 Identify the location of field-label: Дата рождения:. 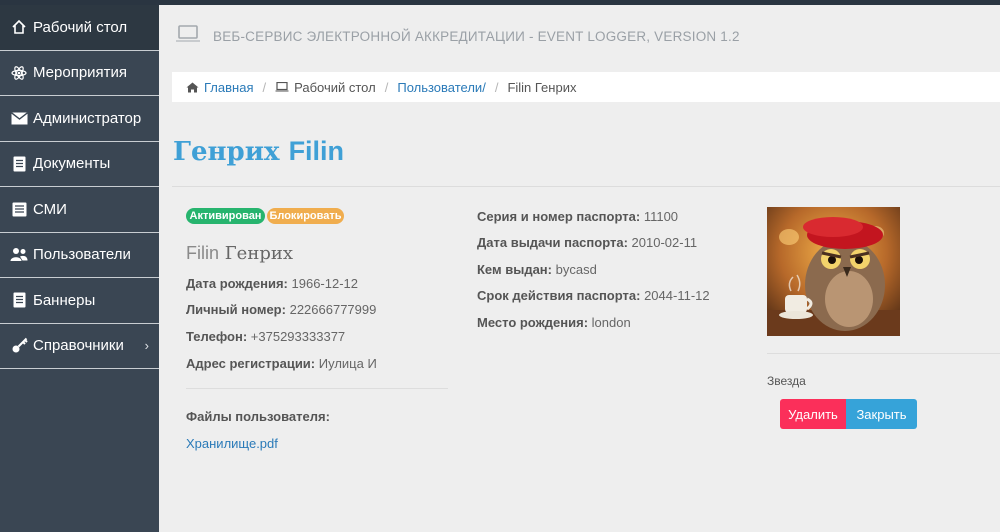
(237, 283).